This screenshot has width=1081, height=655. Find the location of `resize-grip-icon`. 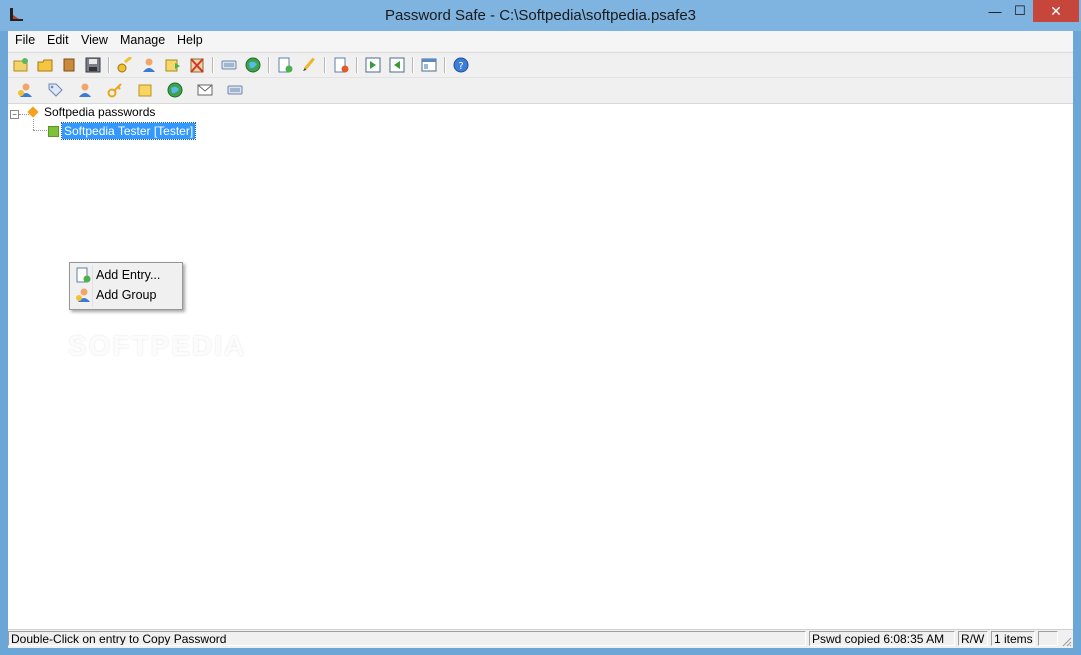

resize-grip-icon is located at coordinates (1066, 641).